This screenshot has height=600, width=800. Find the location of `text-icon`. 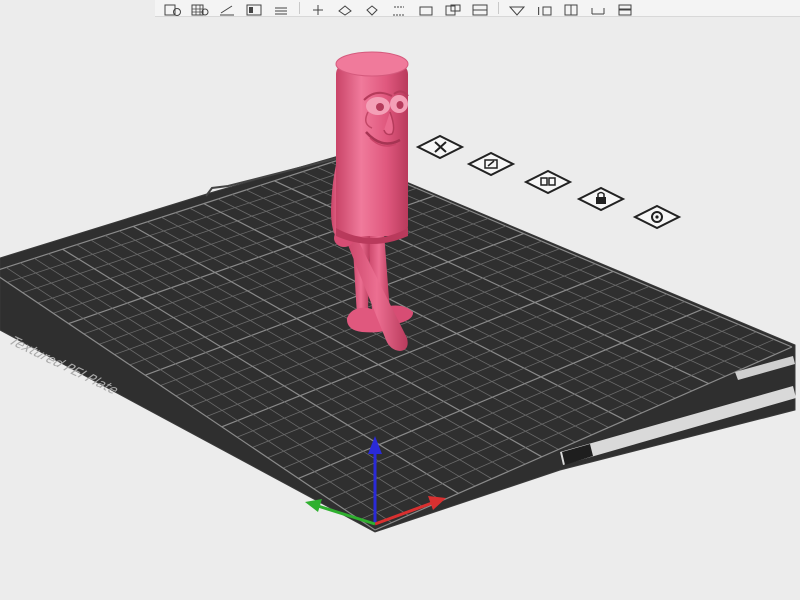

text-icon is located at coordinates (517, 8).